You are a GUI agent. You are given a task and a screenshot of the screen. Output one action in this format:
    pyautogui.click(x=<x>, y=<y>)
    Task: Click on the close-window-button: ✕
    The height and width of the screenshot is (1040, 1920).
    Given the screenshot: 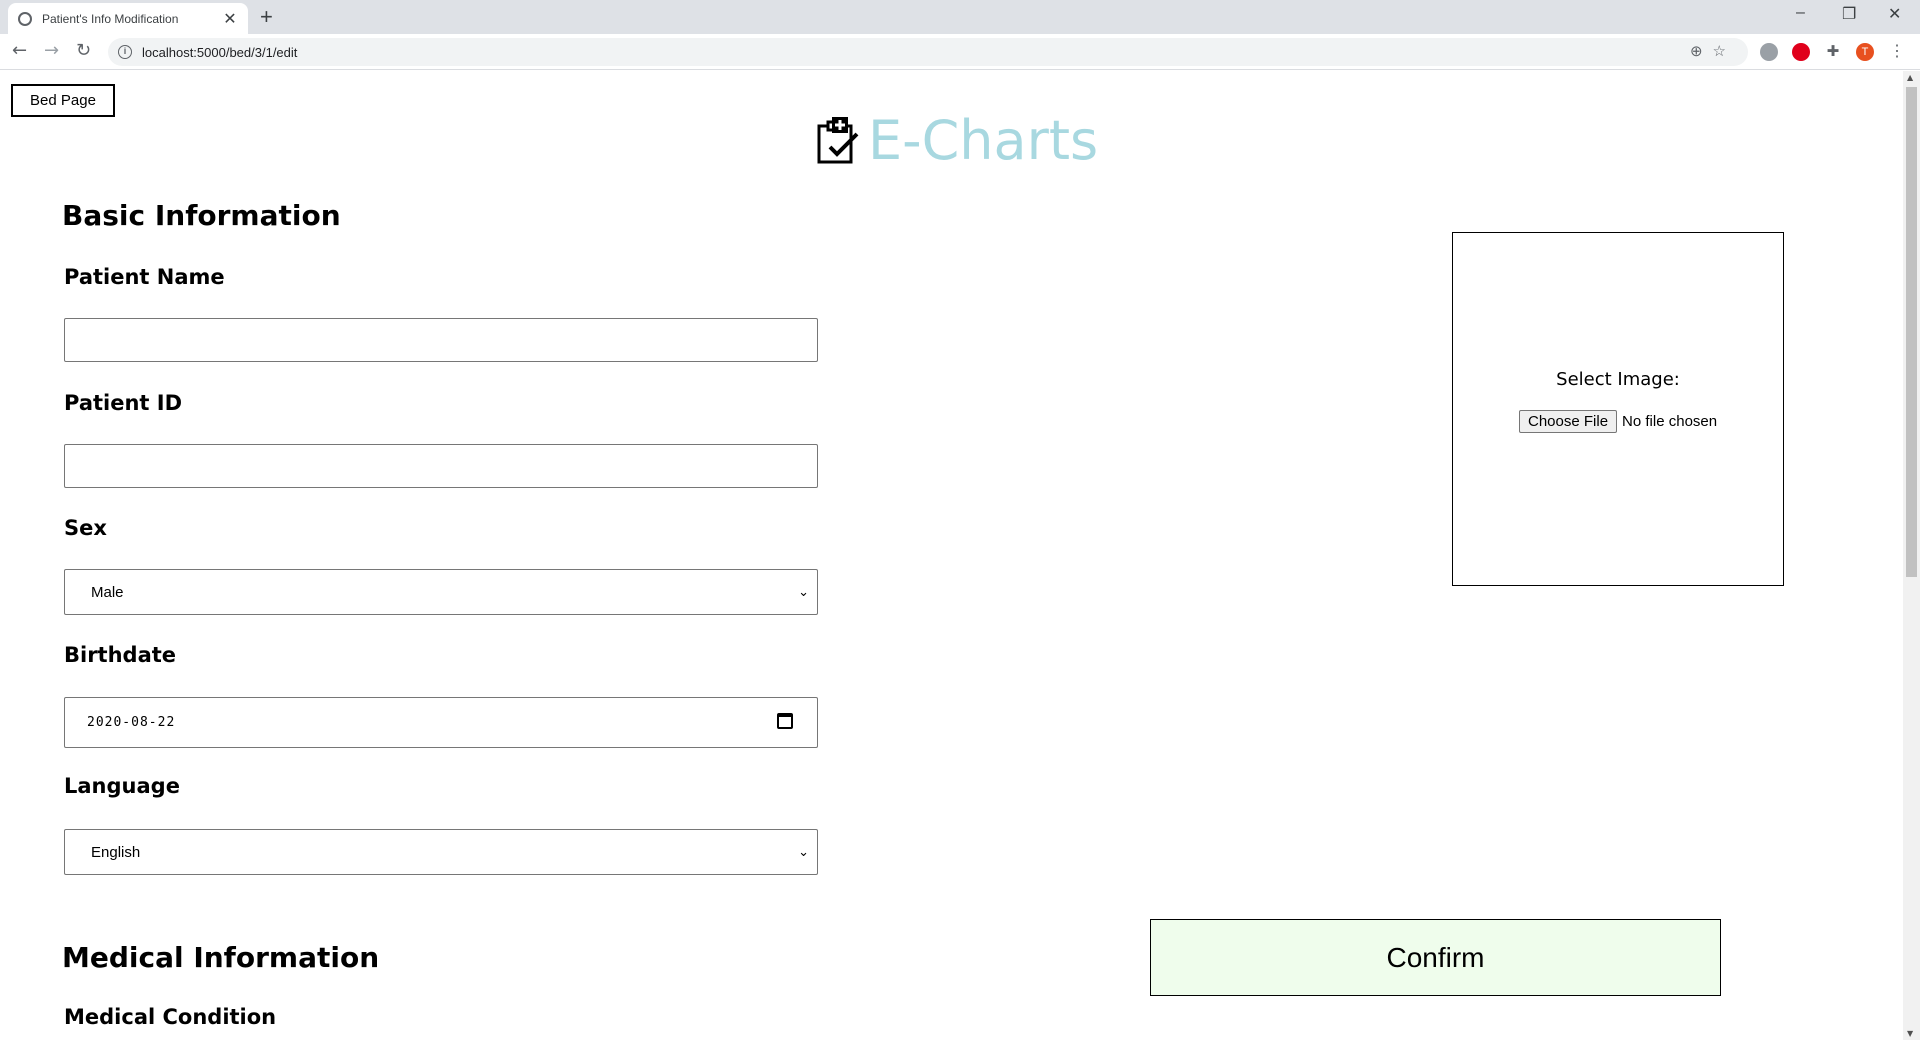 What is the action you would take?
    pyautogui.click(x=1894, y=14)
    